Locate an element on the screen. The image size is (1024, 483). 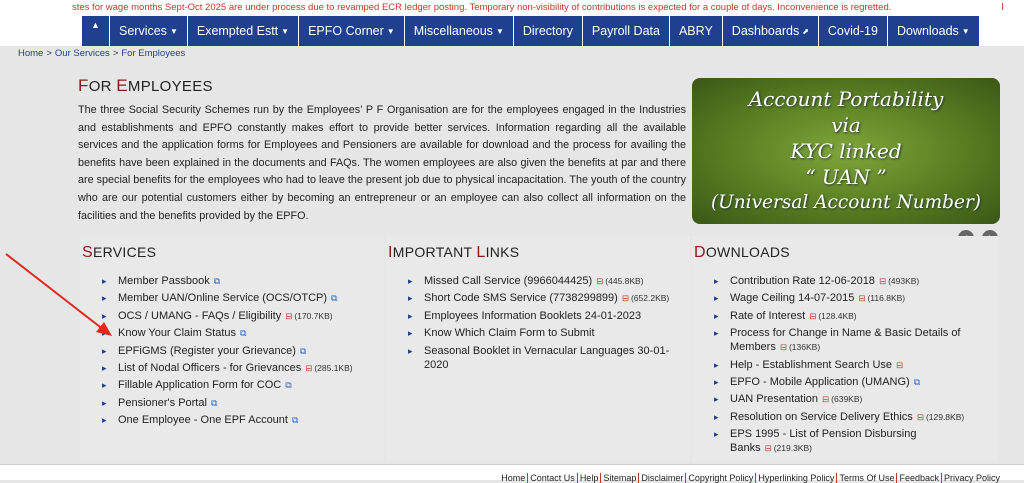
nav-item-services: Services ▼ is located at coordinates (149, 31).